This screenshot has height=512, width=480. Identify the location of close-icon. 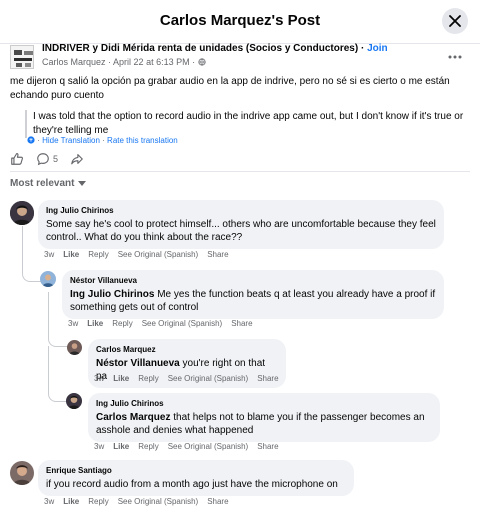
(455, 21).